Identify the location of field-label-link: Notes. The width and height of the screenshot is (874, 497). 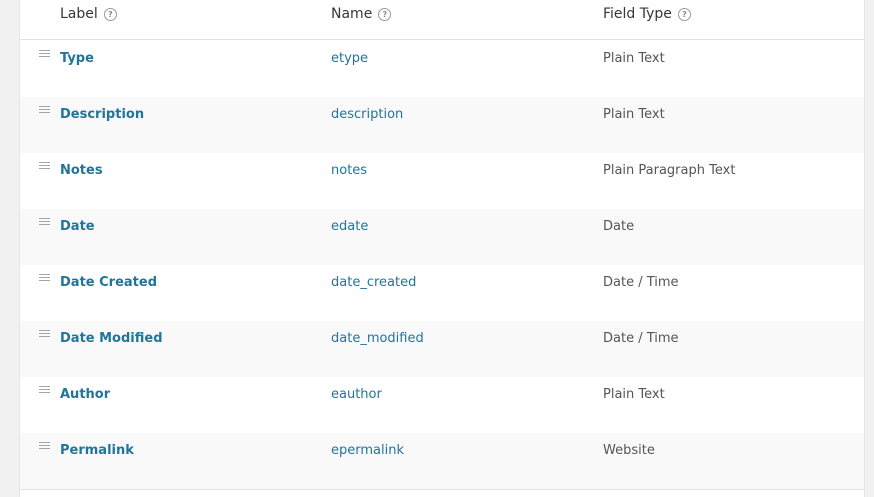
(81, 170).